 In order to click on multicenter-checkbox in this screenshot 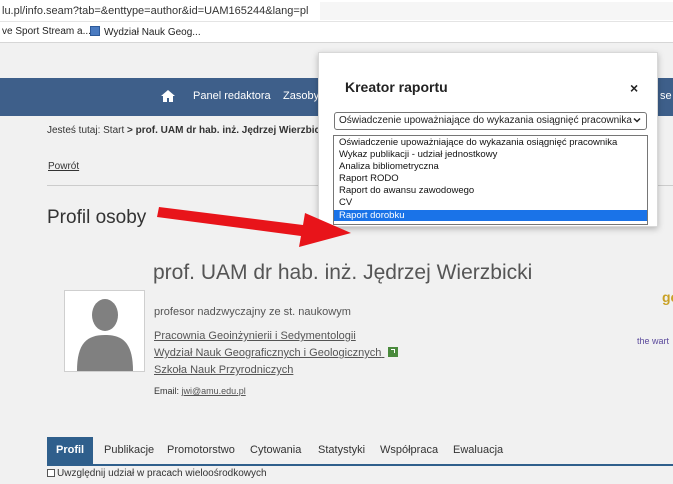, I will do `click(51, 473)`.